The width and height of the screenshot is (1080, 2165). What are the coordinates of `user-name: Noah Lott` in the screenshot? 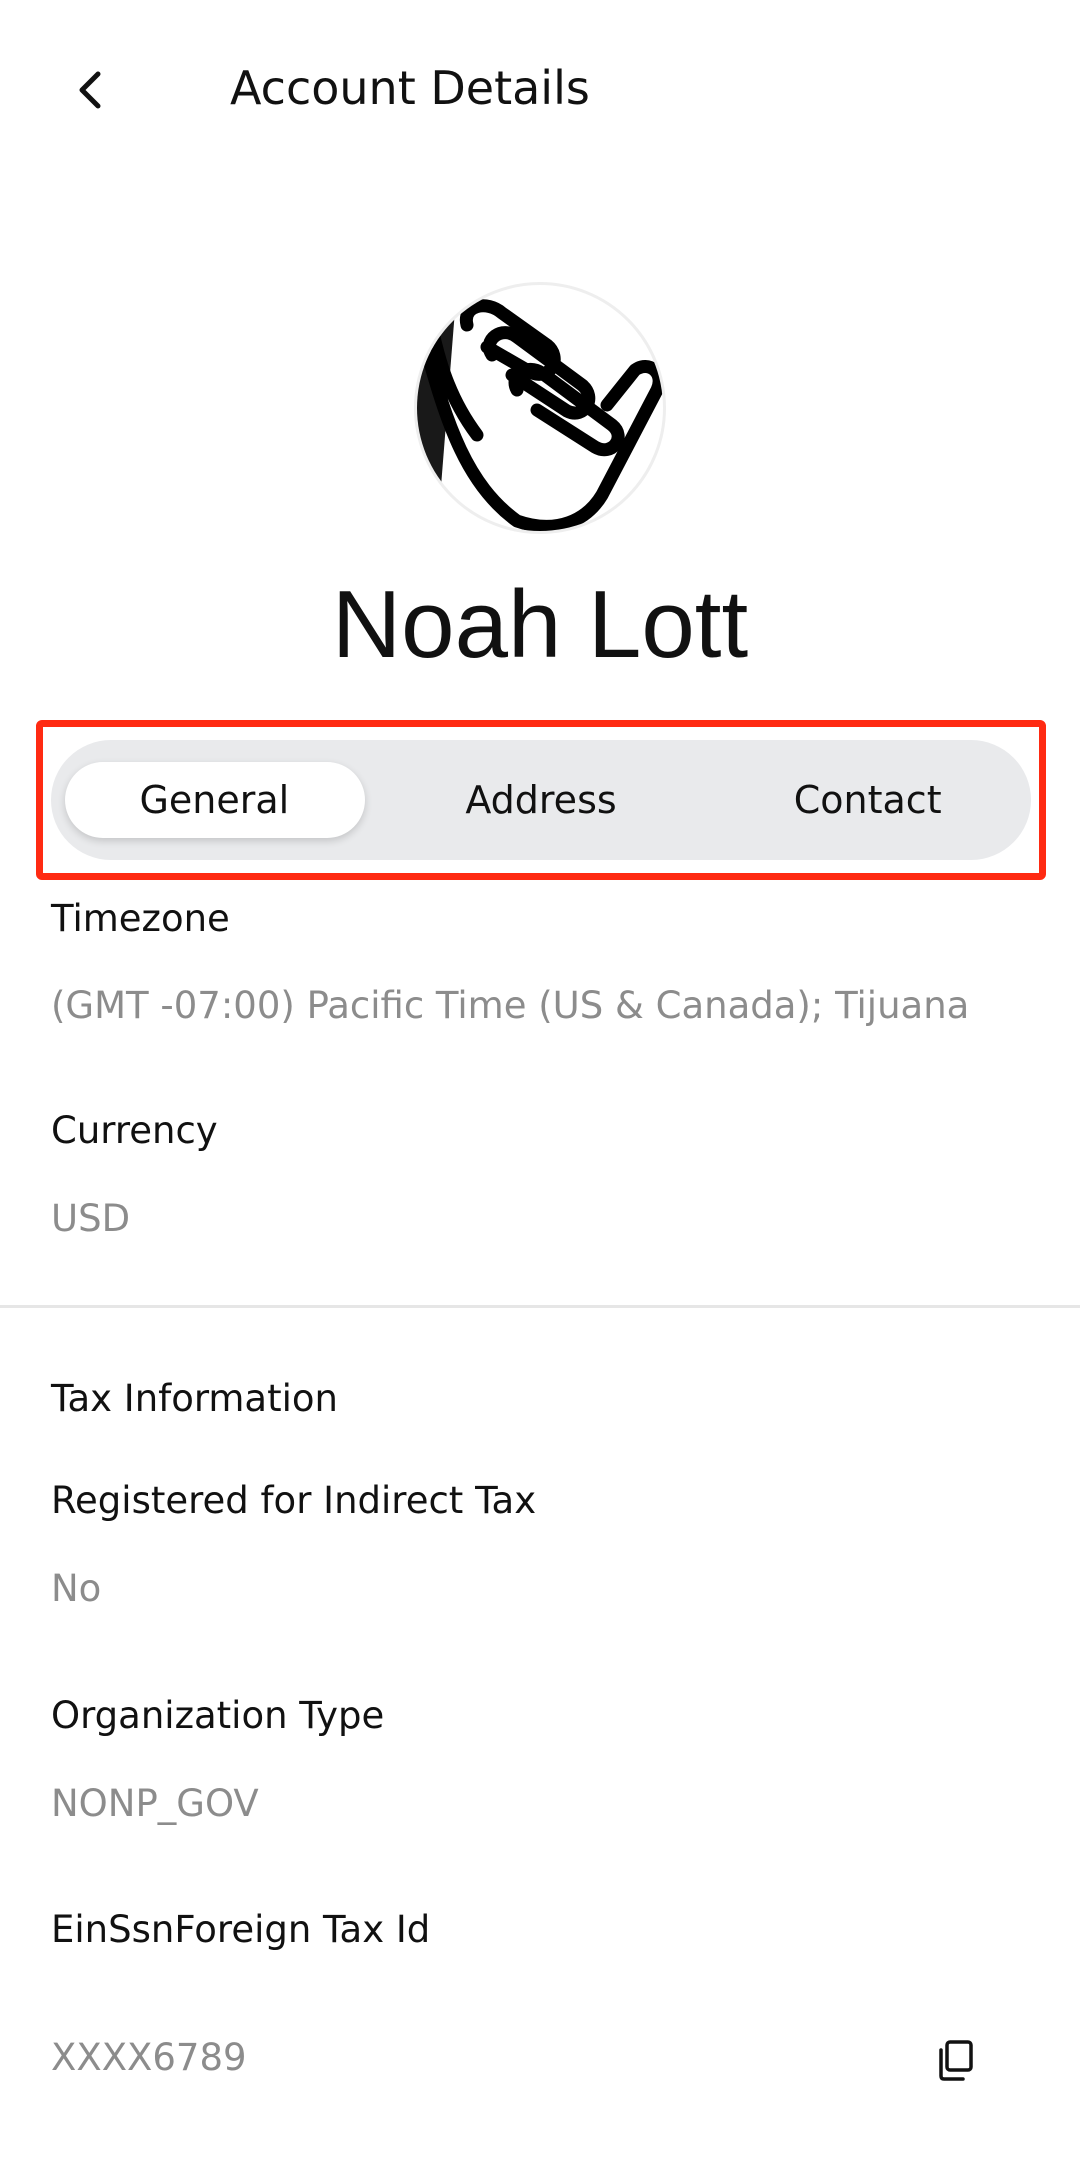 It's located at (540, 624).